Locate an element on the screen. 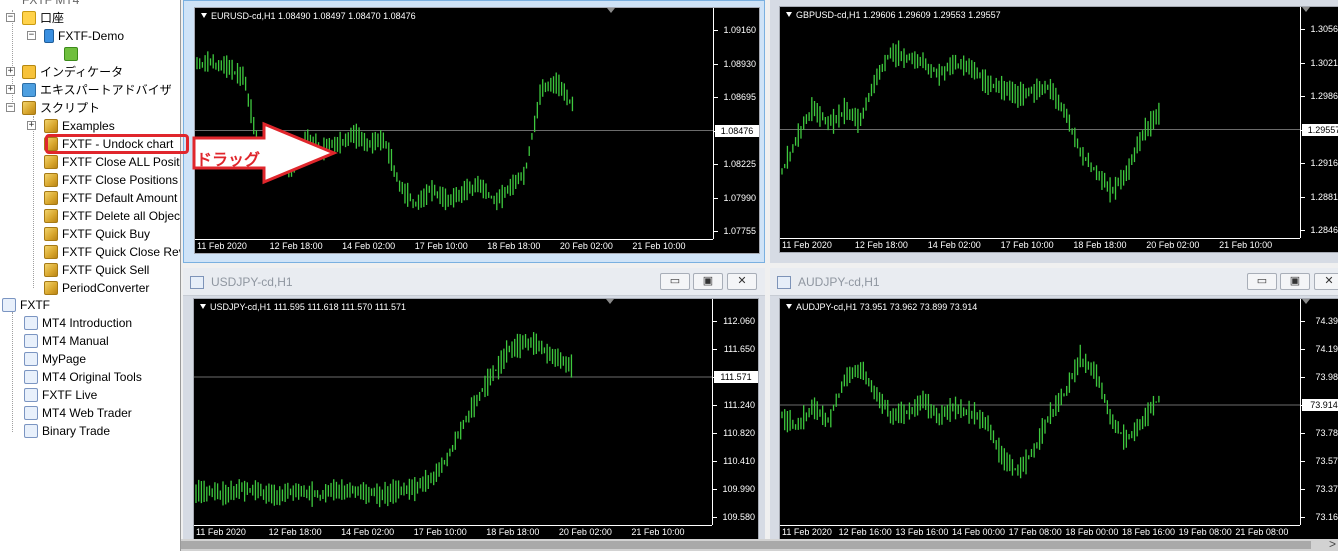 Image resolution: width=1338 pixels, height=551 pixels. script-item: FXTF Quick Close Rev is located at coordinates (112, 252).